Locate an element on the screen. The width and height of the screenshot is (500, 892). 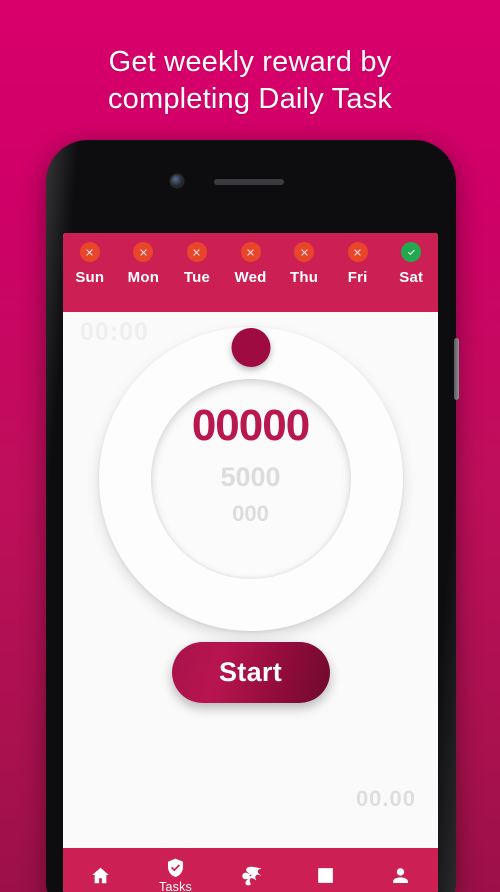
bar-chart-icon is located at coordinates (325, 875).